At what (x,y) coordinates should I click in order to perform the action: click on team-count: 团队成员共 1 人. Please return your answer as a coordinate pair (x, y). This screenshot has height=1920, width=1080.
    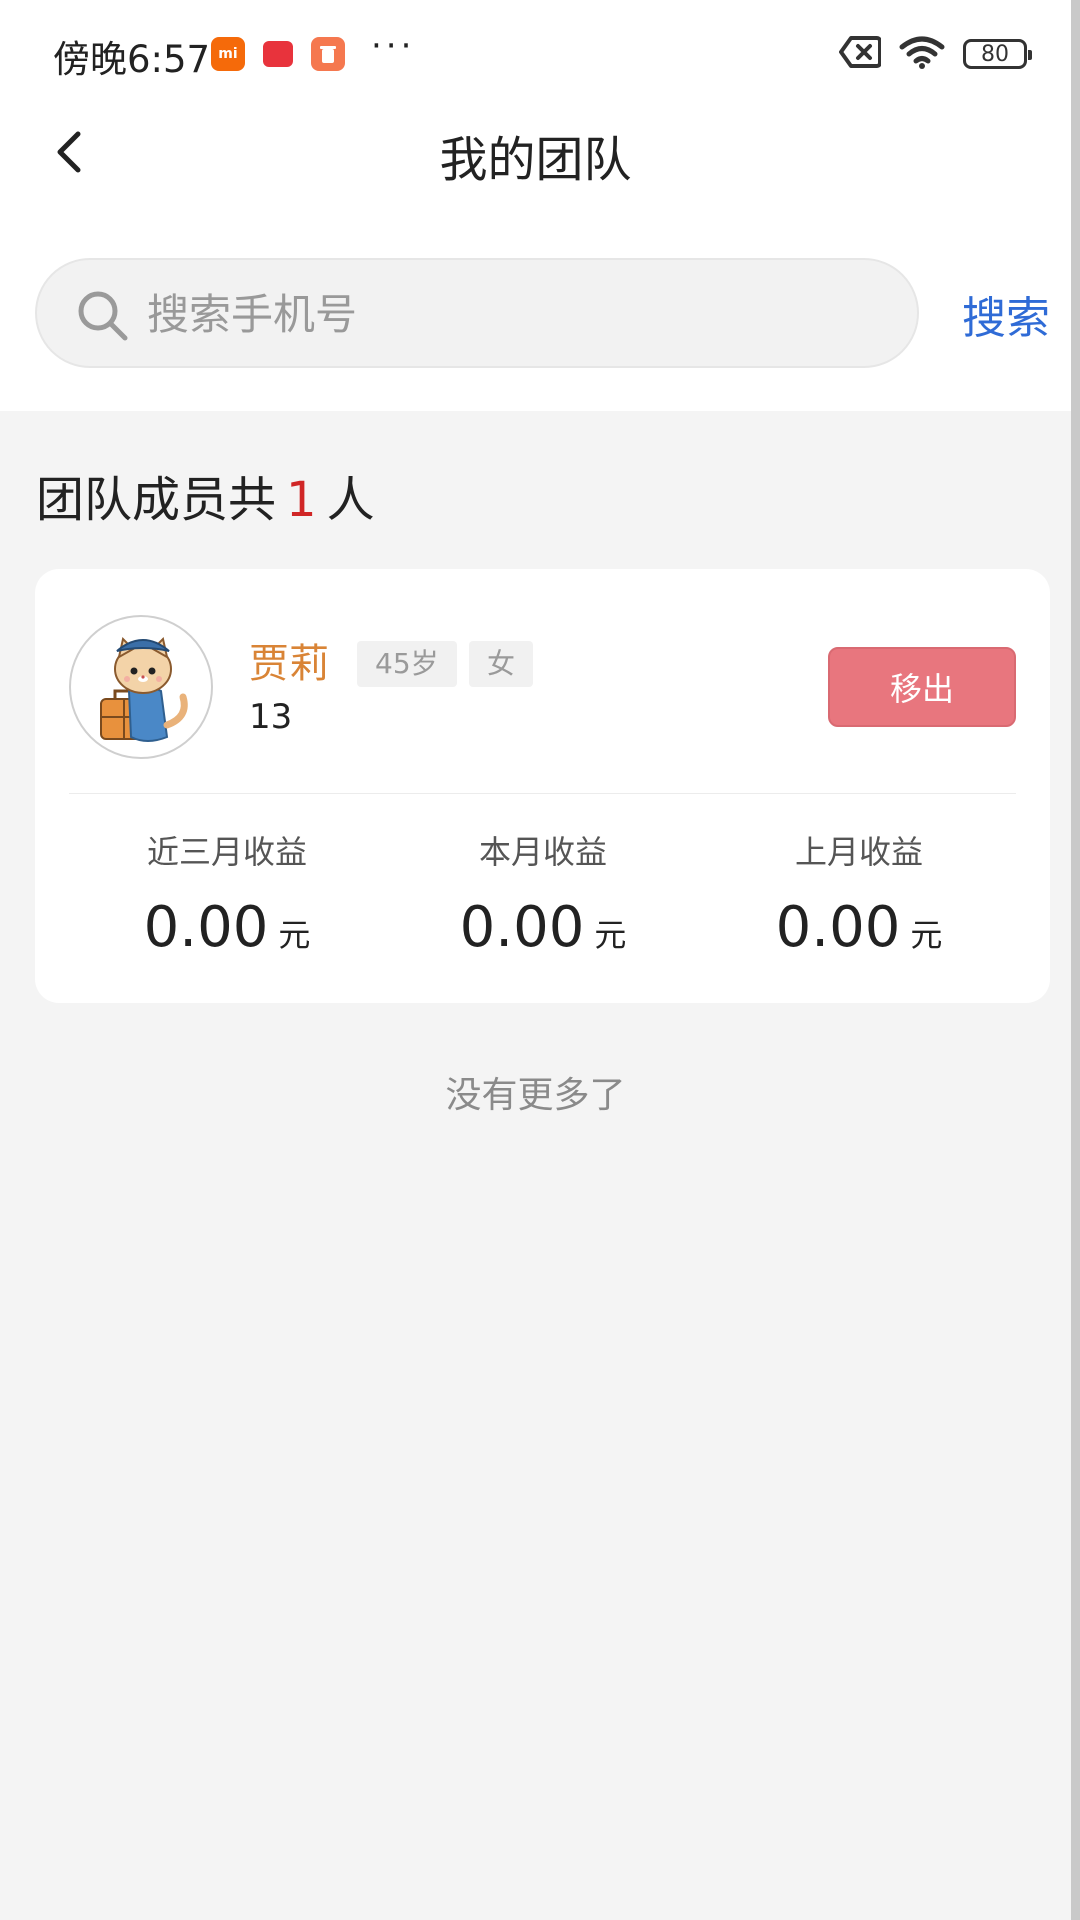
    Looking at the image, I should click on (205, 495).